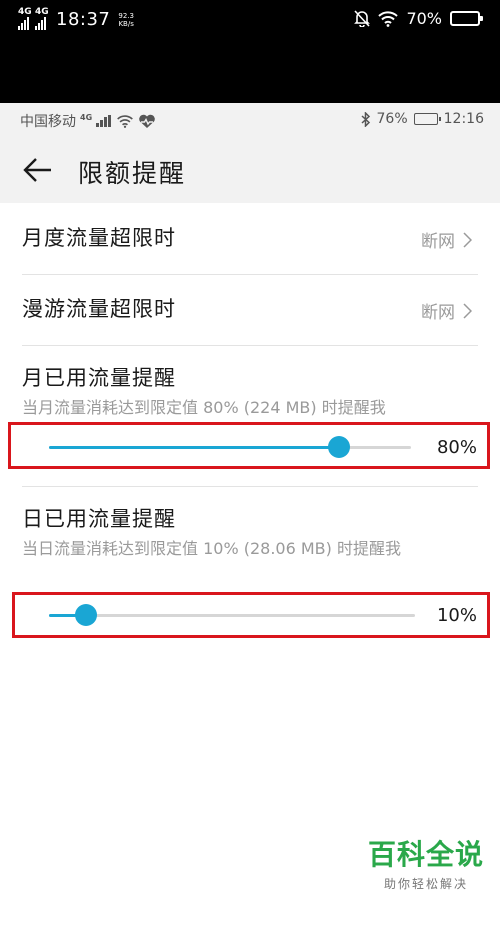  What do you see at coordinates (456, 447) in the screenshot?
I see `slider-percent: 80%` at bounding box center [456, 447].